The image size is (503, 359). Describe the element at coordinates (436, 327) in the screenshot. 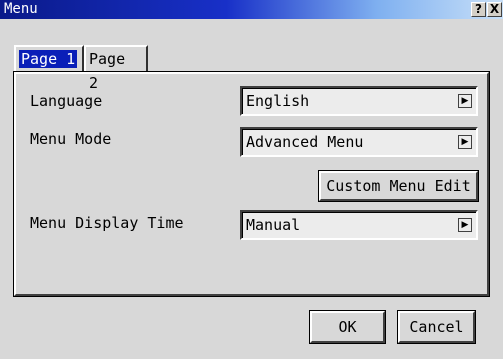

I see `cancel-button: Cancel` at that location.